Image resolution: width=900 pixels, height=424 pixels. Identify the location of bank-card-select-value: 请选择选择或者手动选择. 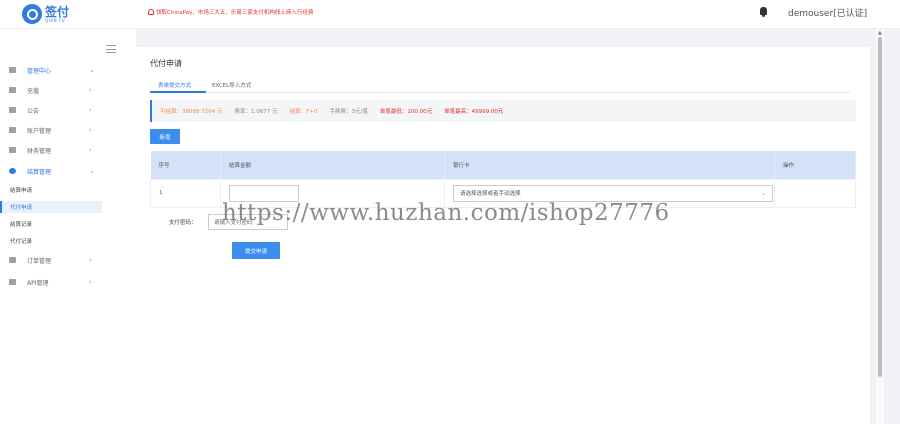
(490, 194).